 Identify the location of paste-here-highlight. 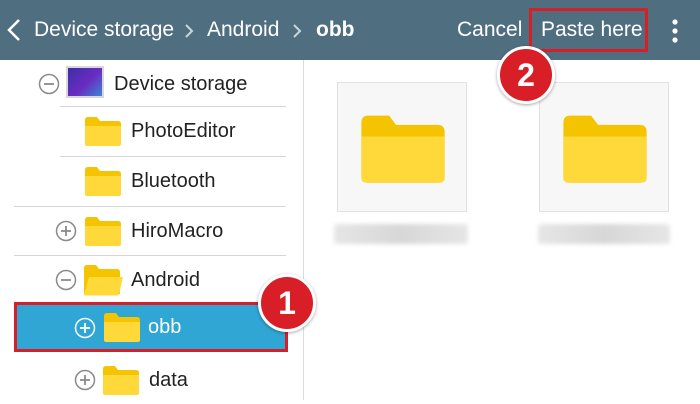
(588, 30).